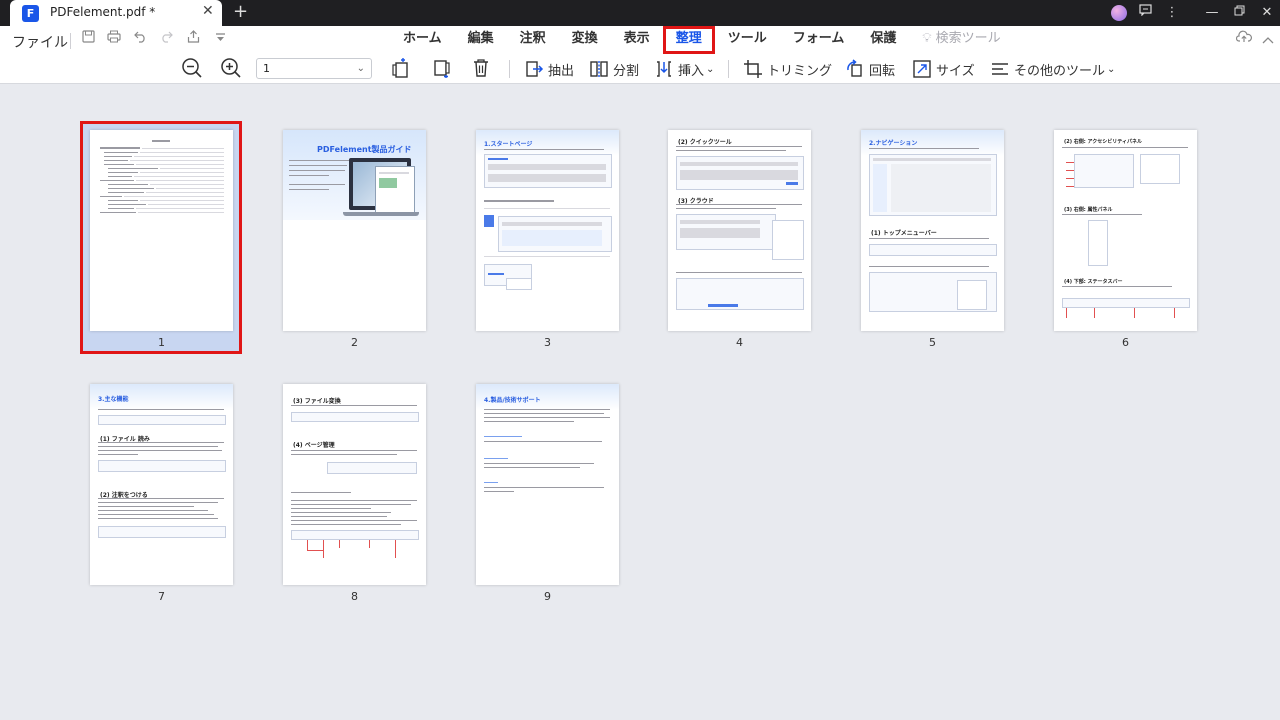 The width and height of the screenshot is (1280, 720). I want to click on tab-form: フォーム, so click(819, 40).